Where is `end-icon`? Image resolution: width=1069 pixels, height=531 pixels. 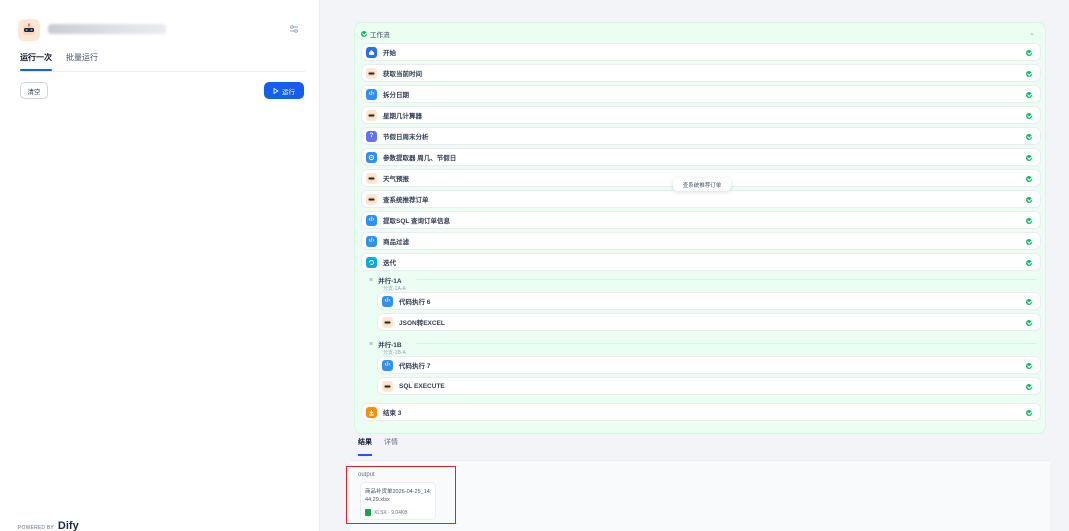 end-icon is located at coordinates (371, 412).